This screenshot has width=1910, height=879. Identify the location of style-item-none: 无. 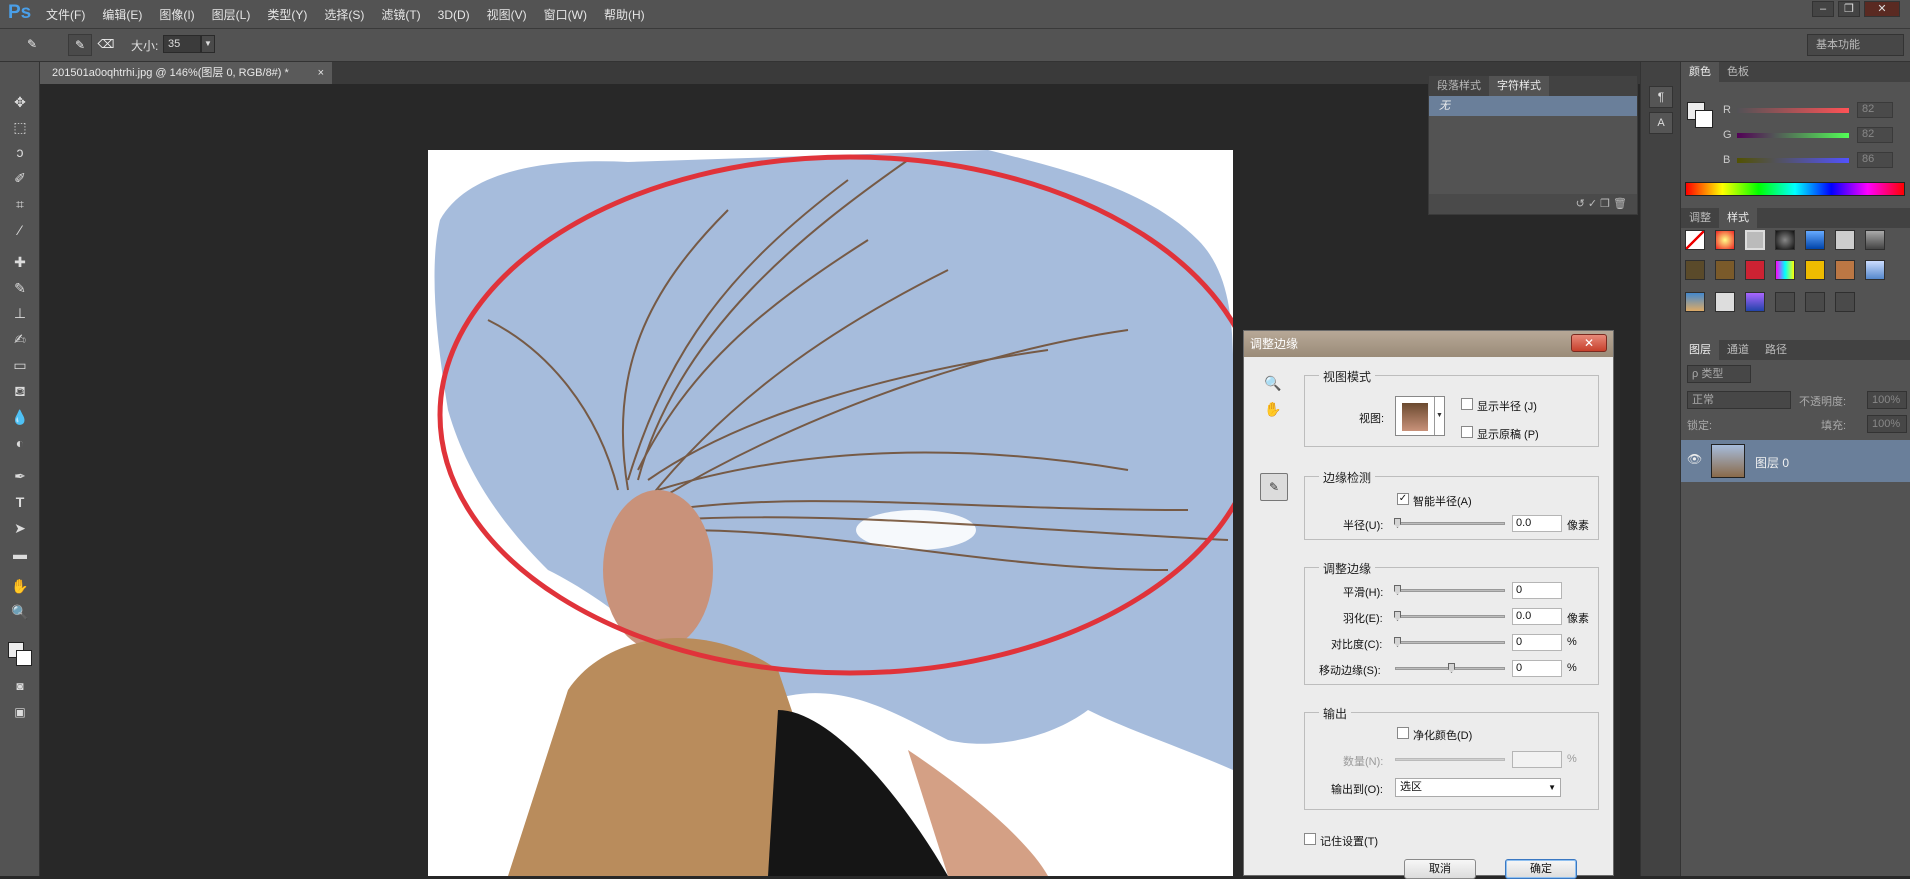
(1533, 106).